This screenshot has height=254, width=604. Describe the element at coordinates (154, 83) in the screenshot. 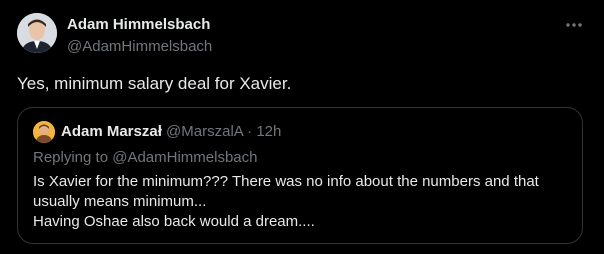

I see `tweet-text: Yes, minimum salary deal for Xavier.` at that location.